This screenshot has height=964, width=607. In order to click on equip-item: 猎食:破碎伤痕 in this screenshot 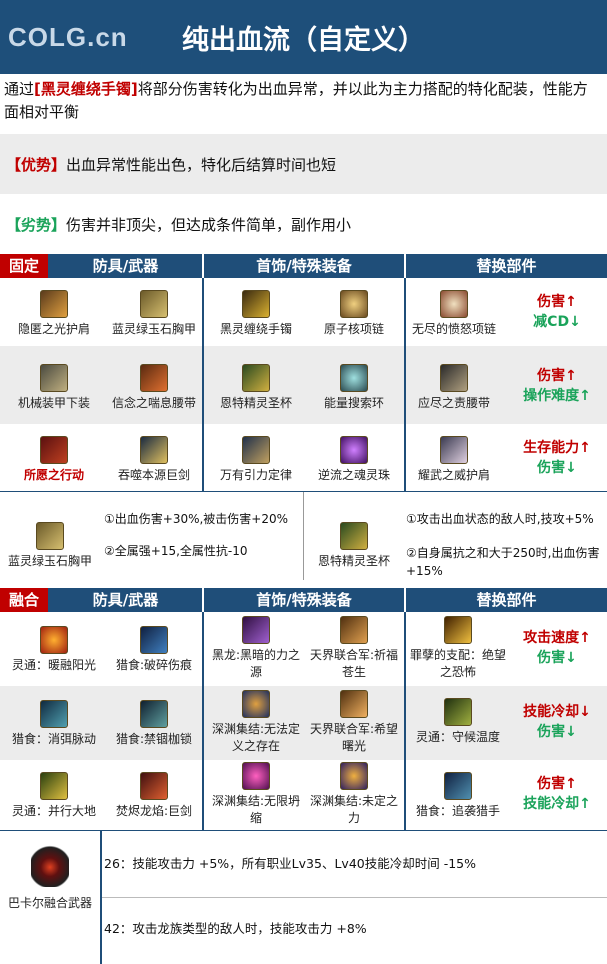, I will do `click(154, 650)`.